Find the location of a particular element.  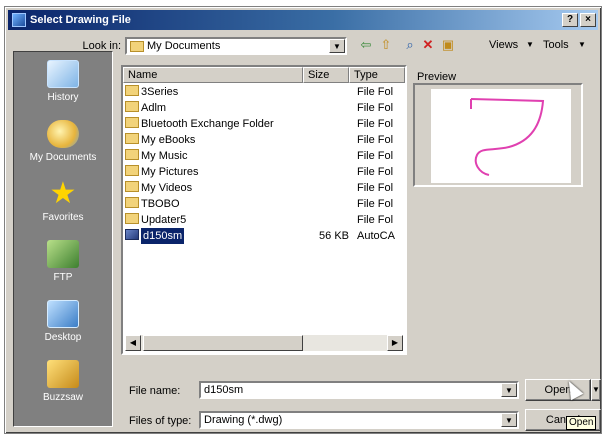

file-name: My Pictures is located at coordinates (170, 172).